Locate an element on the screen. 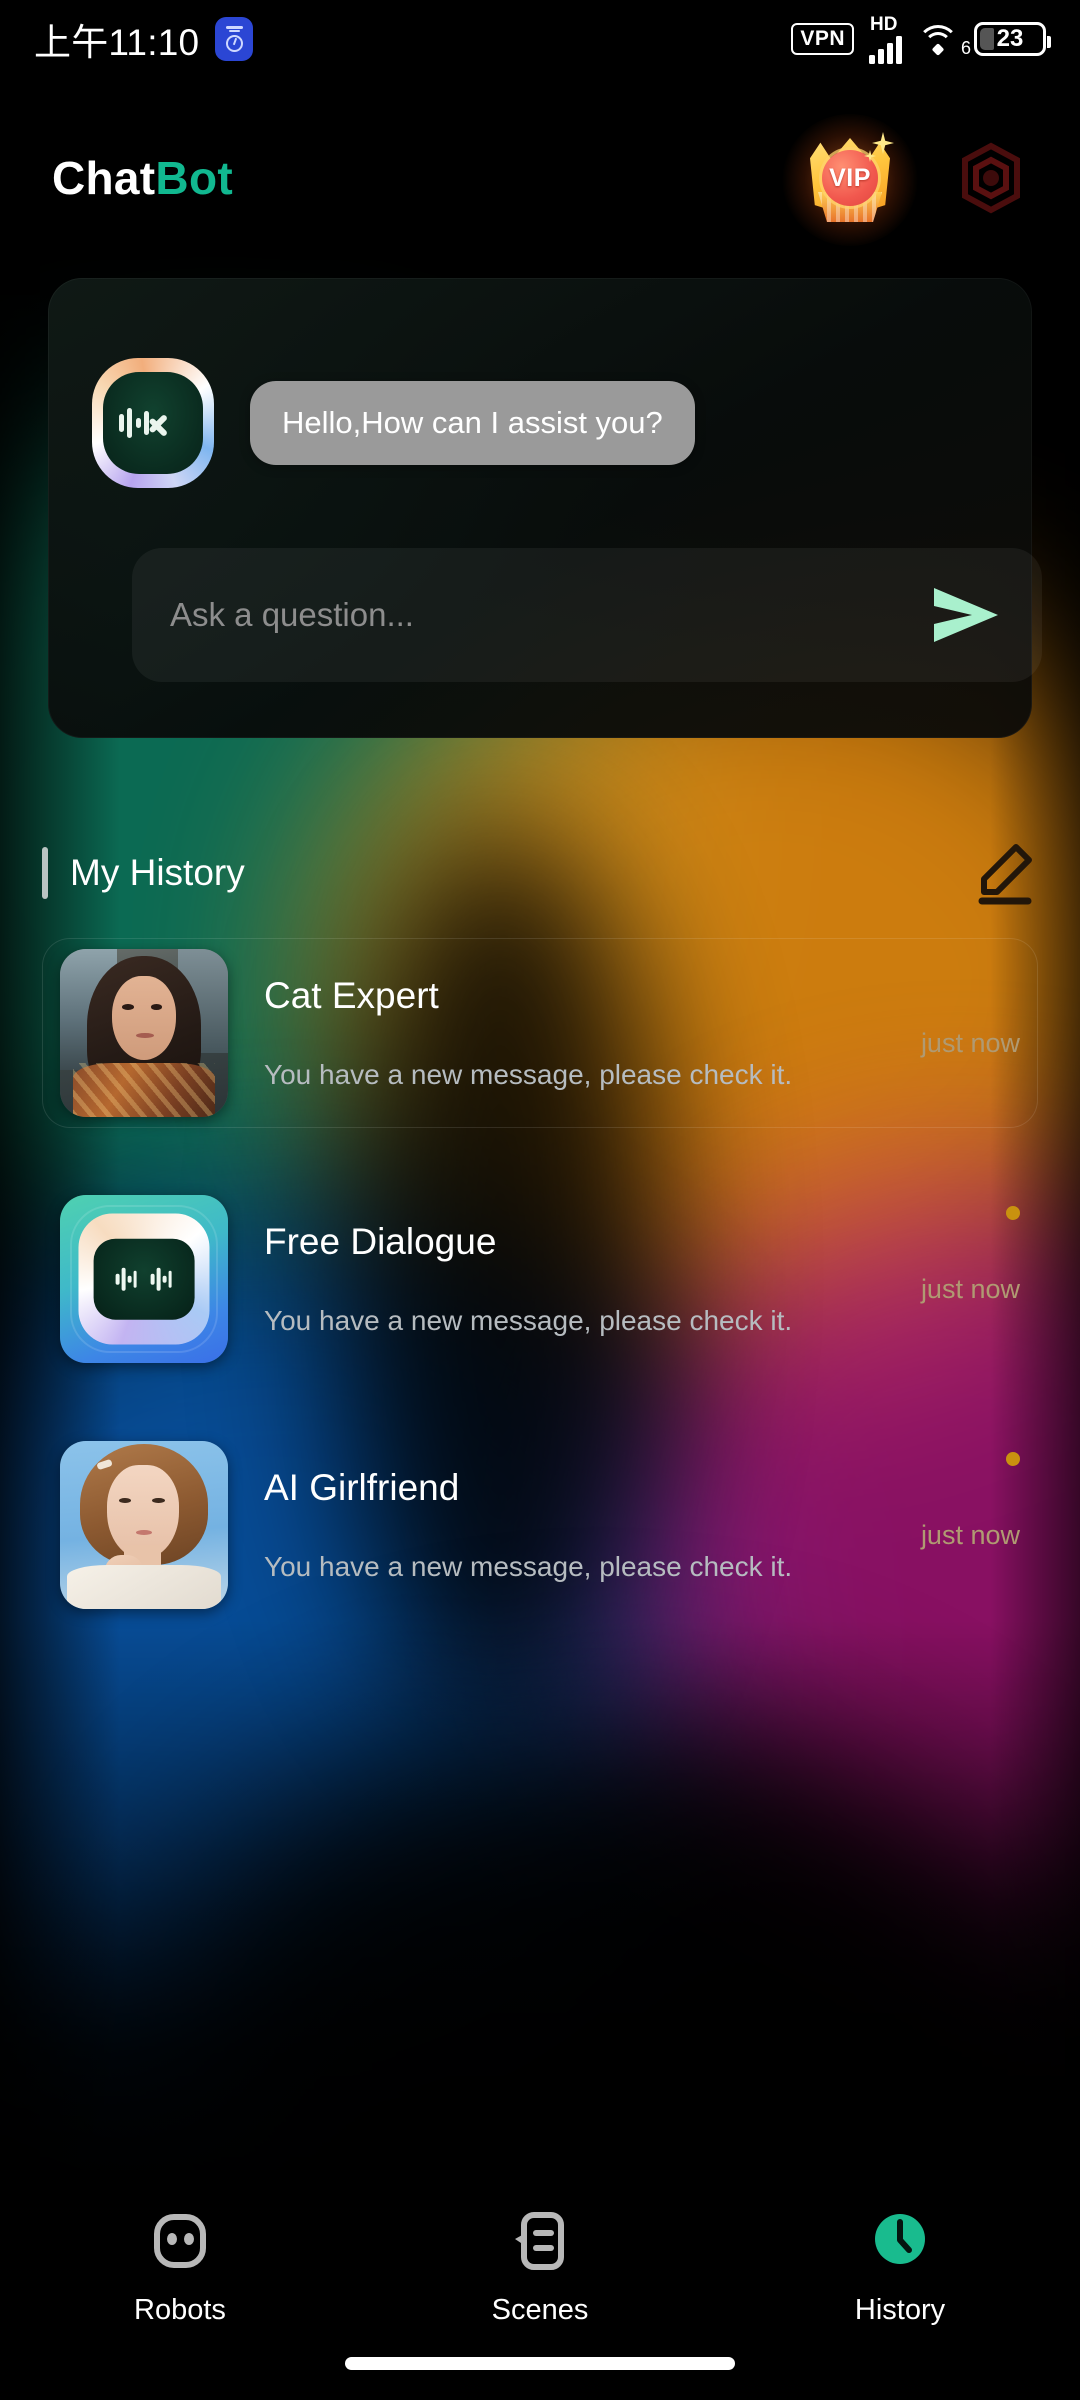 Image resolution: width=1080 pixels, height=2400 pixels. battery-percent: 23 is located at coordinates (1010, 38).